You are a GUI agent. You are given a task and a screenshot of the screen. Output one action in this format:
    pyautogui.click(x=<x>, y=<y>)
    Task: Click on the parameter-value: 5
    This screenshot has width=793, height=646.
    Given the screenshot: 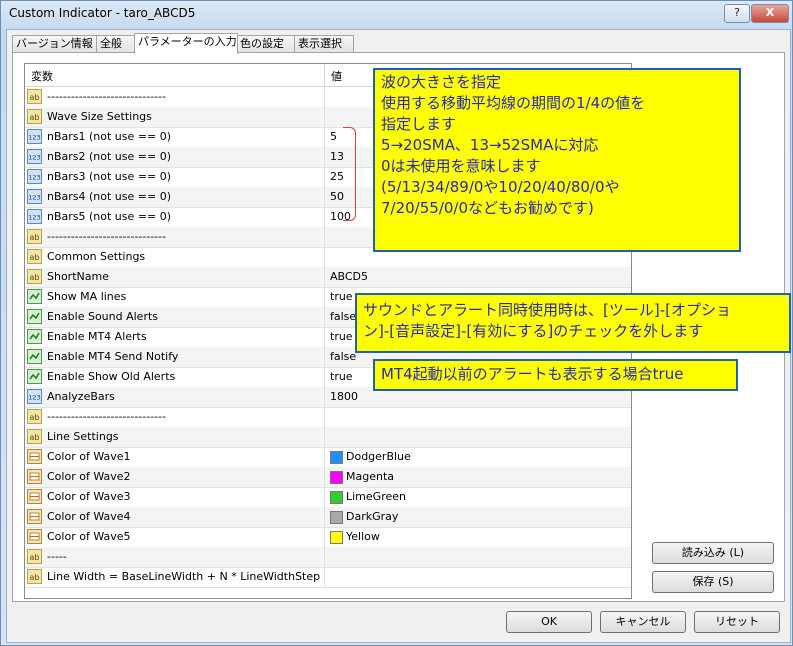 What is the action you would take?
    pyautogui.click(x=333, y=136)
    